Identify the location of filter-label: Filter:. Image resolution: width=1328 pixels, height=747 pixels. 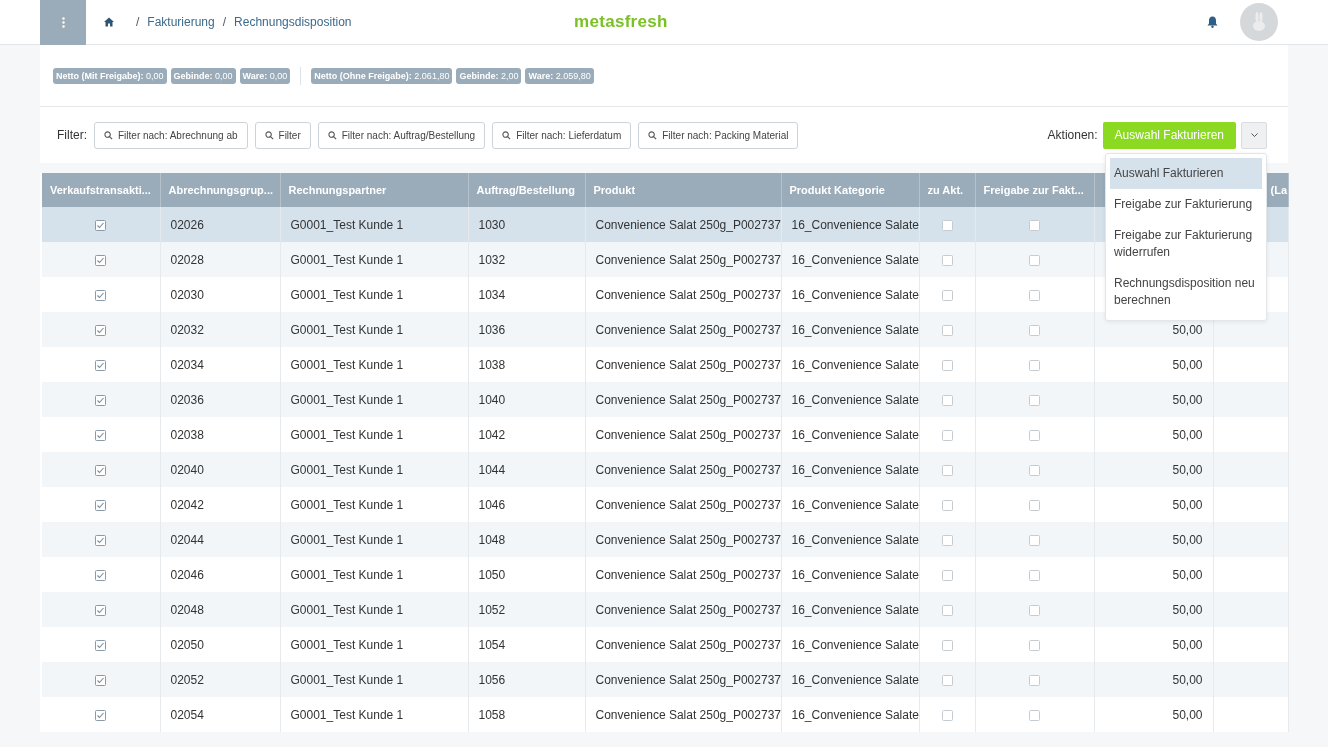
(72, 135).